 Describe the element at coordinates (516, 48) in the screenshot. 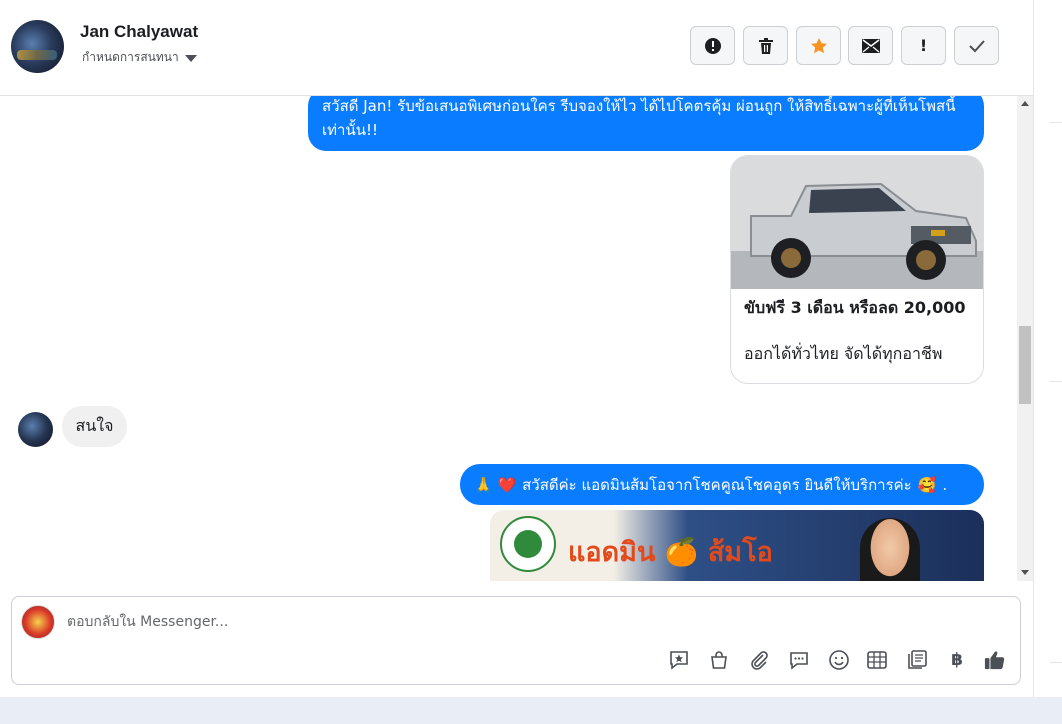

I see `conversation-header: Jan Chalyawat กำหนดการสนทนา !` at that location.